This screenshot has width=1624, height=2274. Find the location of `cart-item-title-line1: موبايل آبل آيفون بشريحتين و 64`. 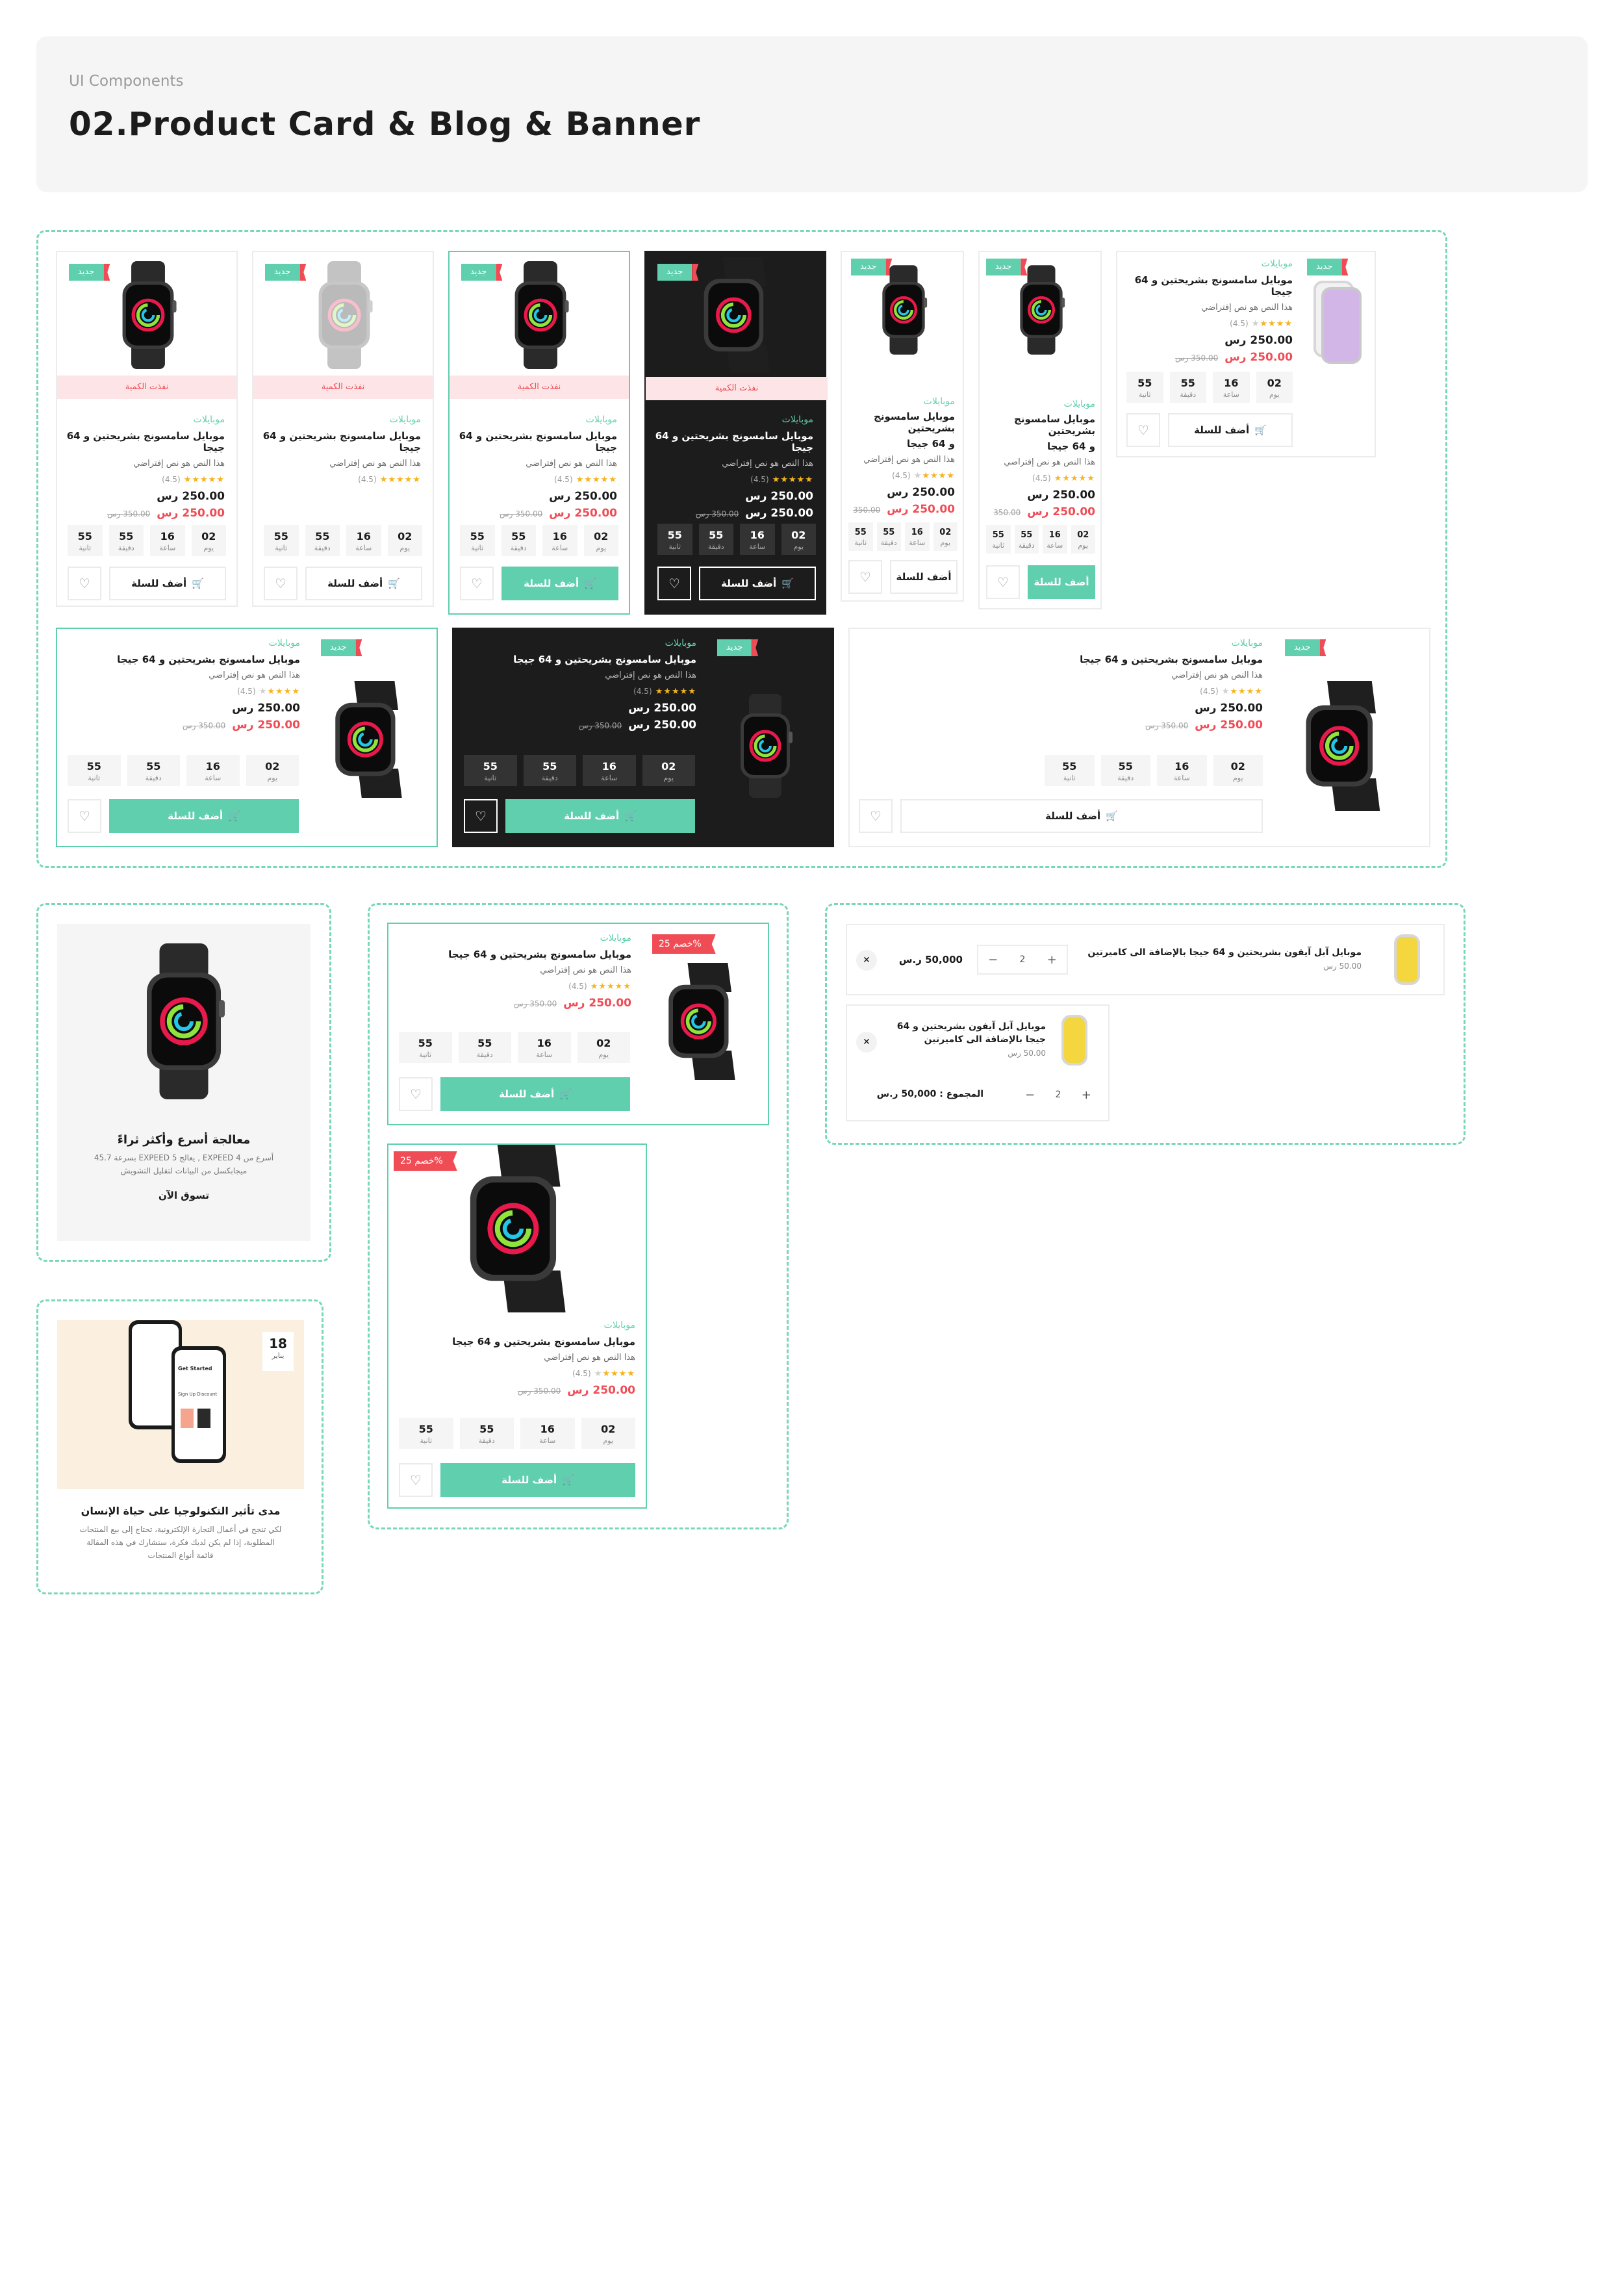

cart-item-title-line1: موبايل آبل آيفون بشريحتين و 64 is located at coordinates (964, 1026).